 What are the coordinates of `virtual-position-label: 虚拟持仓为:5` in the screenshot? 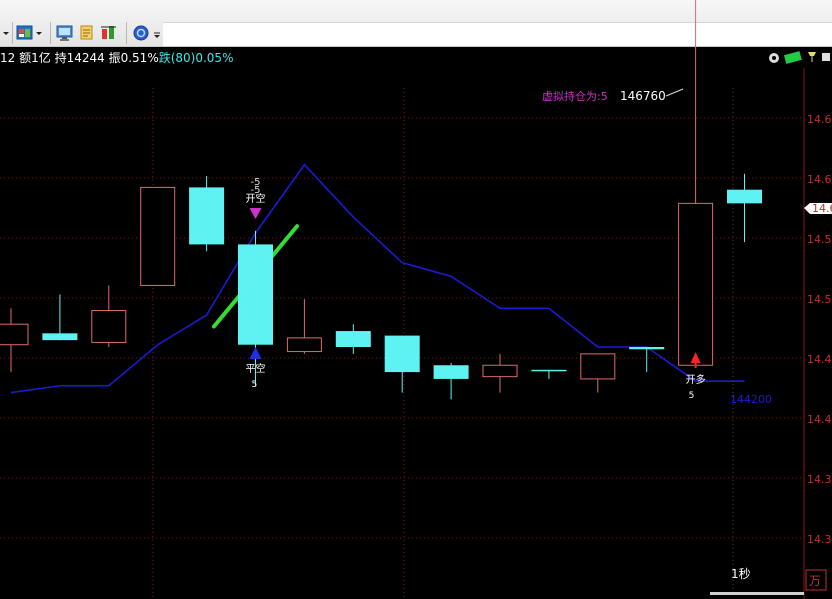 It's located at (575, 96).